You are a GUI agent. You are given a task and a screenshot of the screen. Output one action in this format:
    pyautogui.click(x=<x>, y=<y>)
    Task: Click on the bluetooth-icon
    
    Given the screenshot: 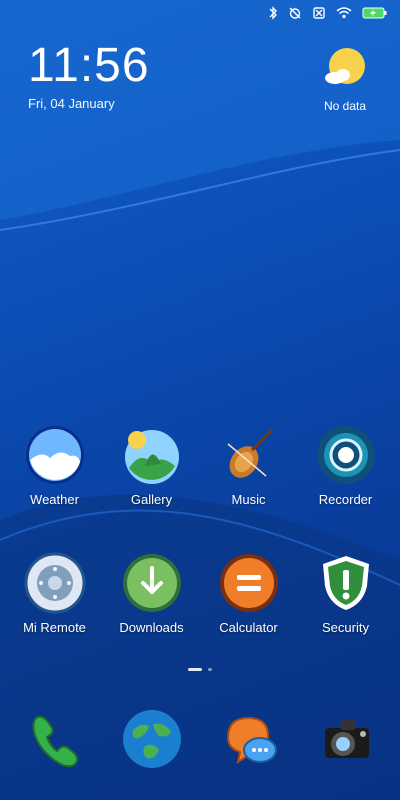 What is the action you would take?
    pyautogui.click(x=273, y=13)
    